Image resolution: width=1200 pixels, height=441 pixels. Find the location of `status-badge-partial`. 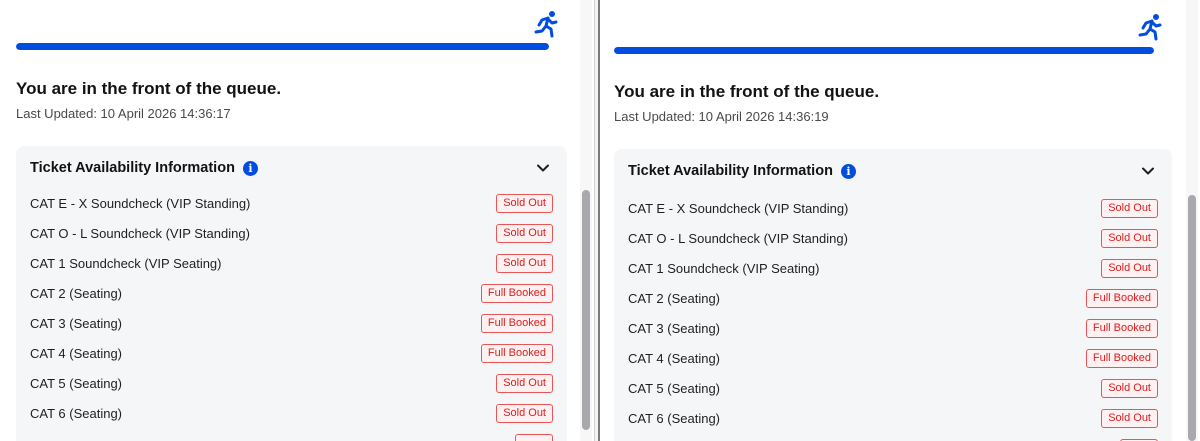

status-badge-partial is located at coordinates (533, 437).